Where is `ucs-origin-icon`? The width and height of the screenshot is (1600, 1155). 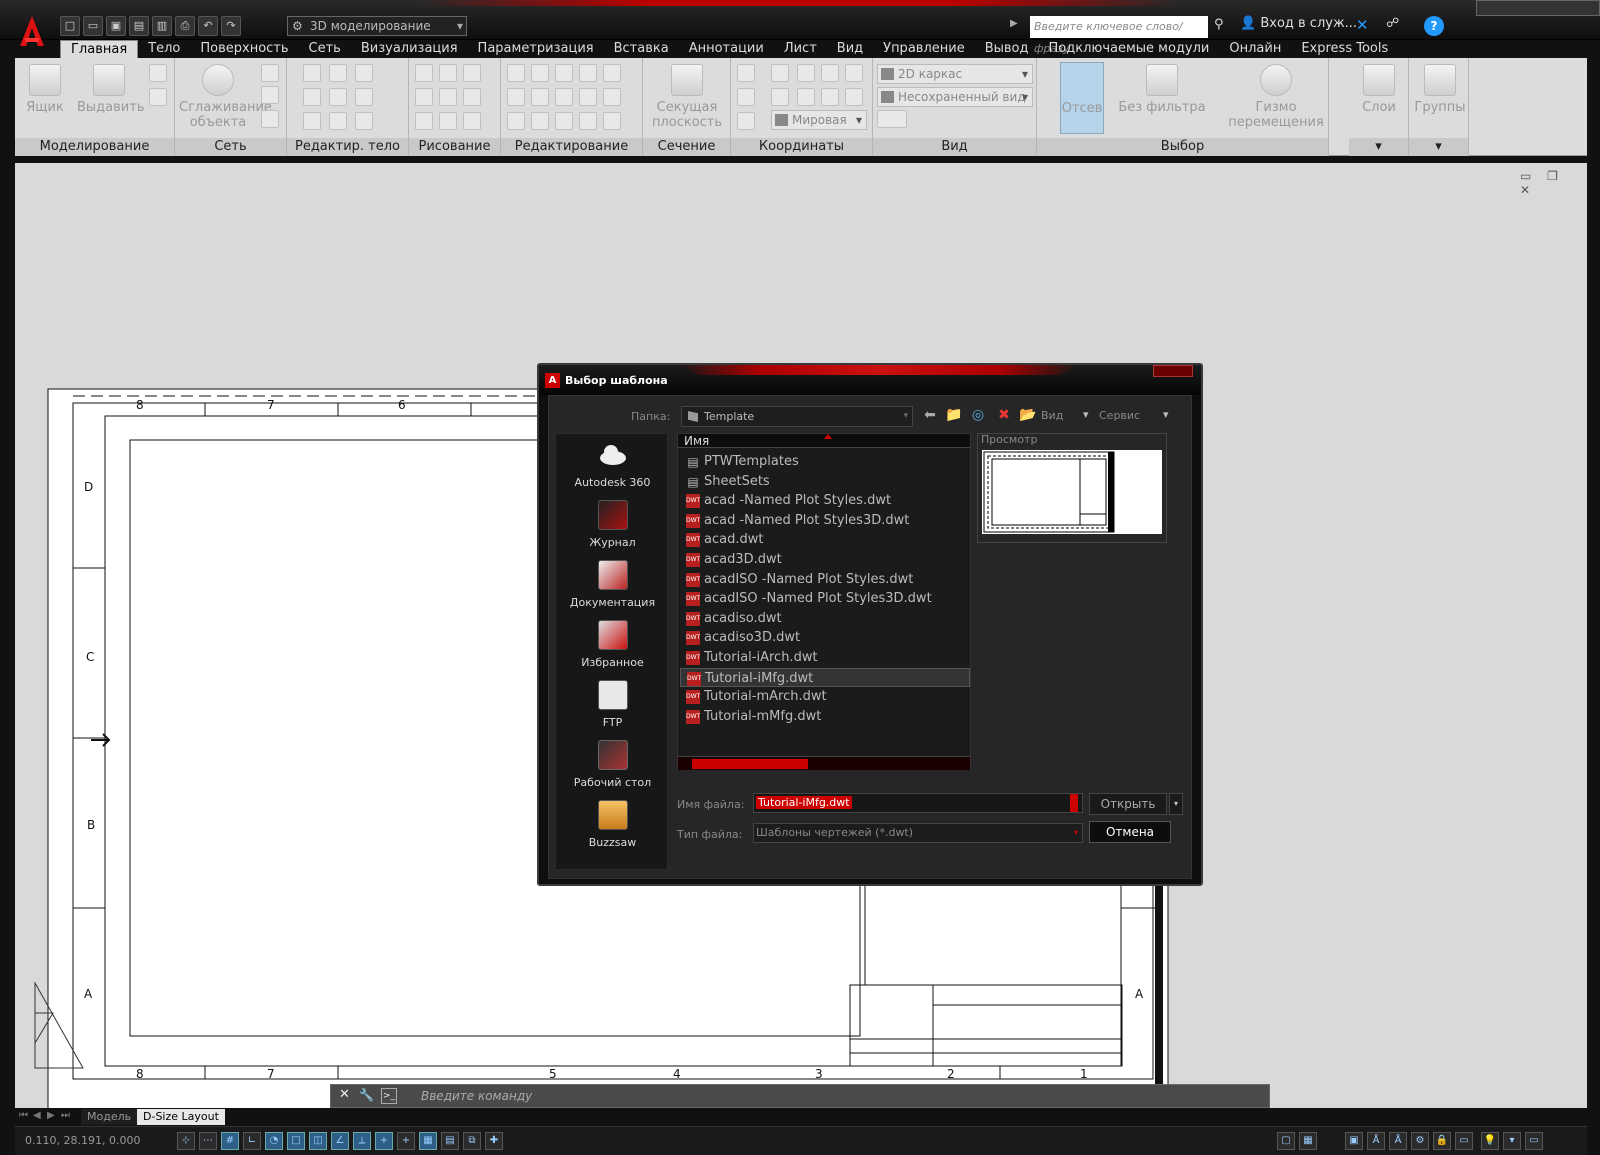 ucs-origin-icon is located at coordinates (746, 97).